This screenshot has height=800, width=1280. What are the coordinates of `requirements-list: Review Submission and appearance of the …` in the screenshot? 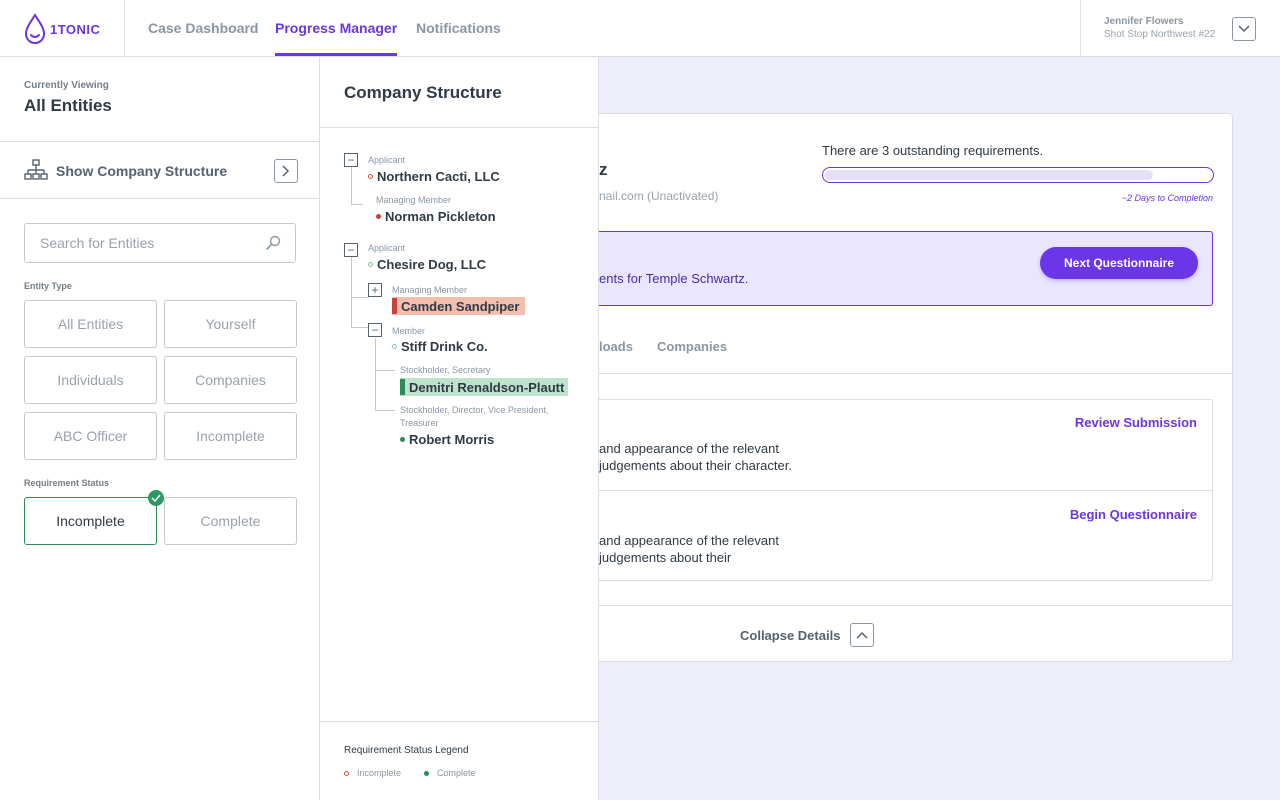 It's located at (896, 490).